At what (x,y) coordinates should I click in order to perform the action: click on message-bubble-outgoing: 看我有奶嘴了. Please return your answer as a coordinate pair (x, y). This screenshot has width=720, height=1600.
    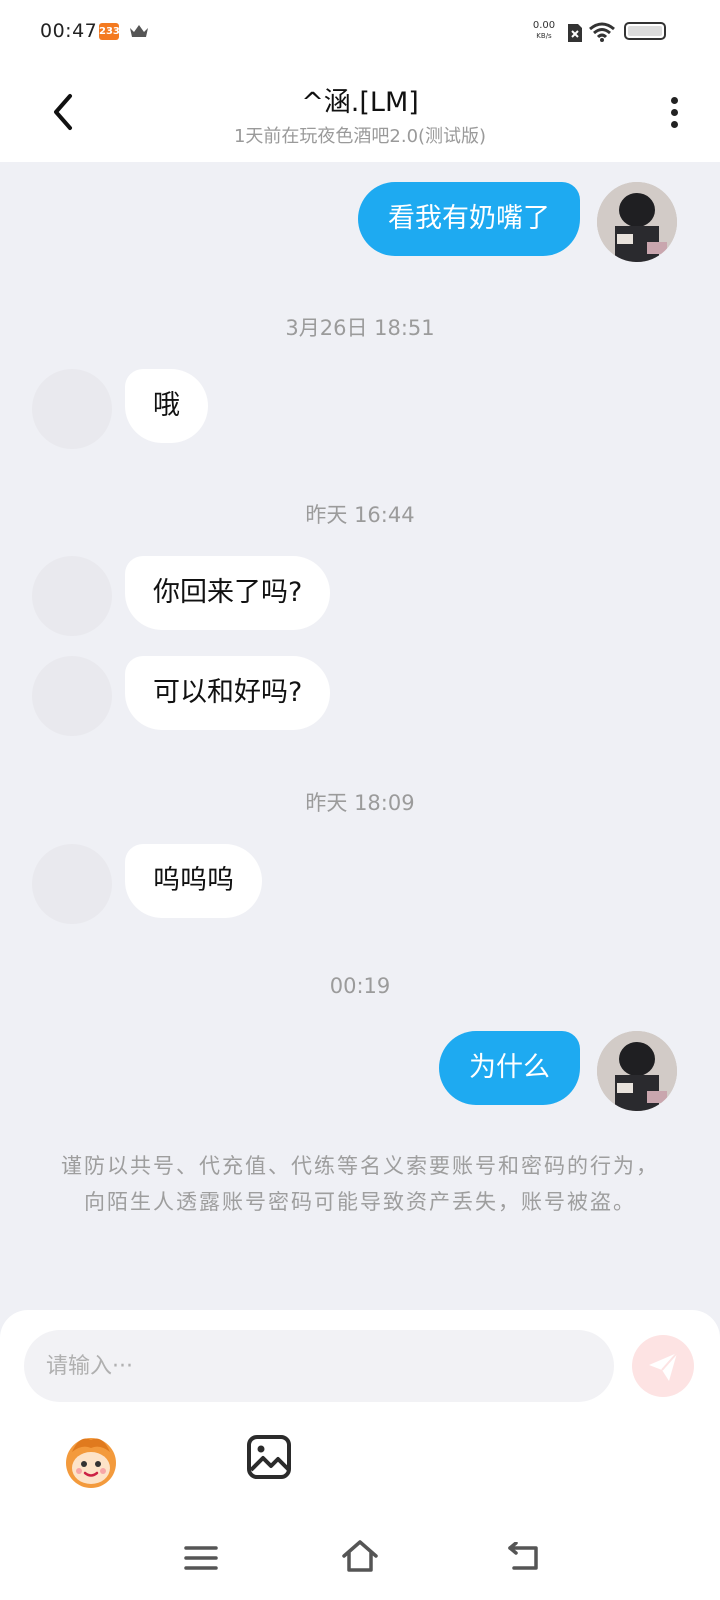
    Looking at the image, I should click on (469, 219).